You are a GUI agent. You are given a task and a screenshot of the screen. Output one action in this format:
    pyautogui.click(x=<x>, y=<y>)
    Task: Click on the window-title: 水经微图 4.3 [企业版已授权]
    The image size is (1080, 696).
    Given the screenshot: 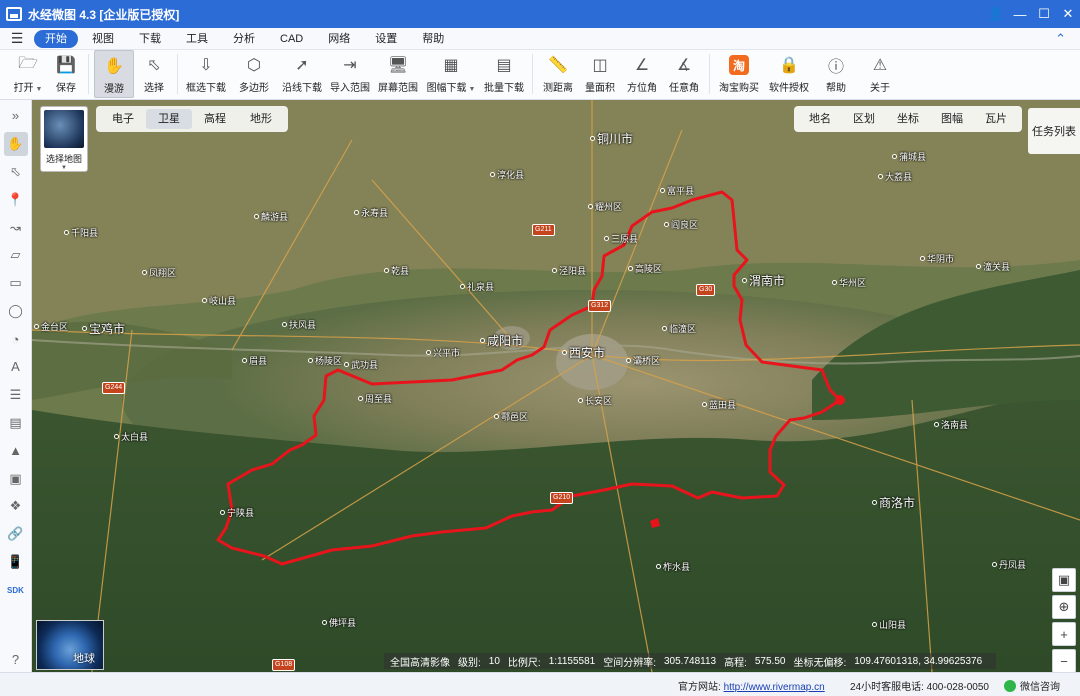 What is the action you would take?
    pyautogui.click(x=104, y=14)
    